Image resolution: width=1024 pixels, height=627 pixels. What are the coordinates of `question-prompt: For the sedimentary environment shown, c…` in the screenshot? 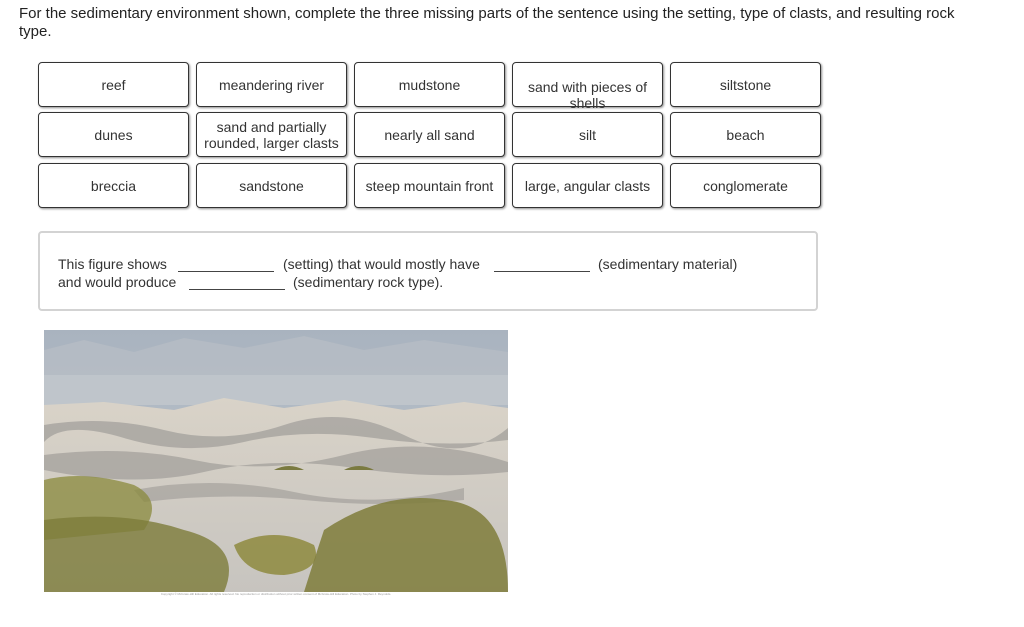 It's located at (487, 22).